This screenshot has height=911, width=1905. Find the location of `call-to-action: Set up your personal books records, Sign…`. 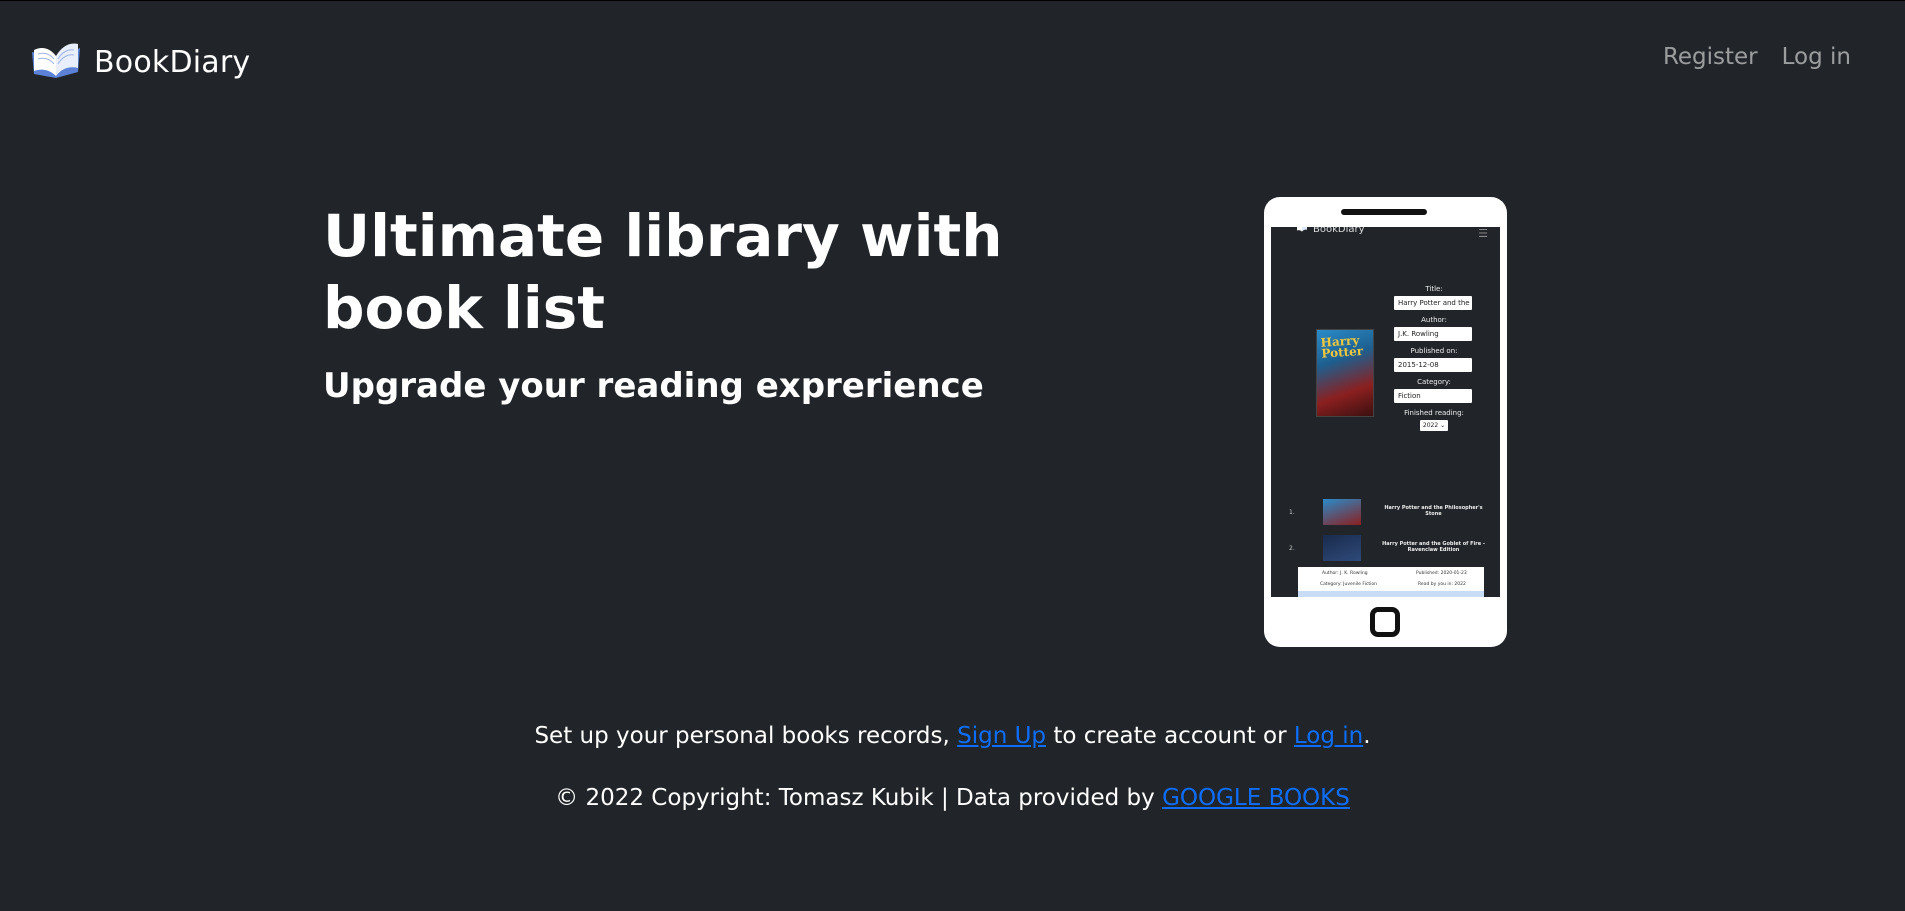

call-to-action: Set up your personal books records, Sign… is located at coordinates (952, 736).